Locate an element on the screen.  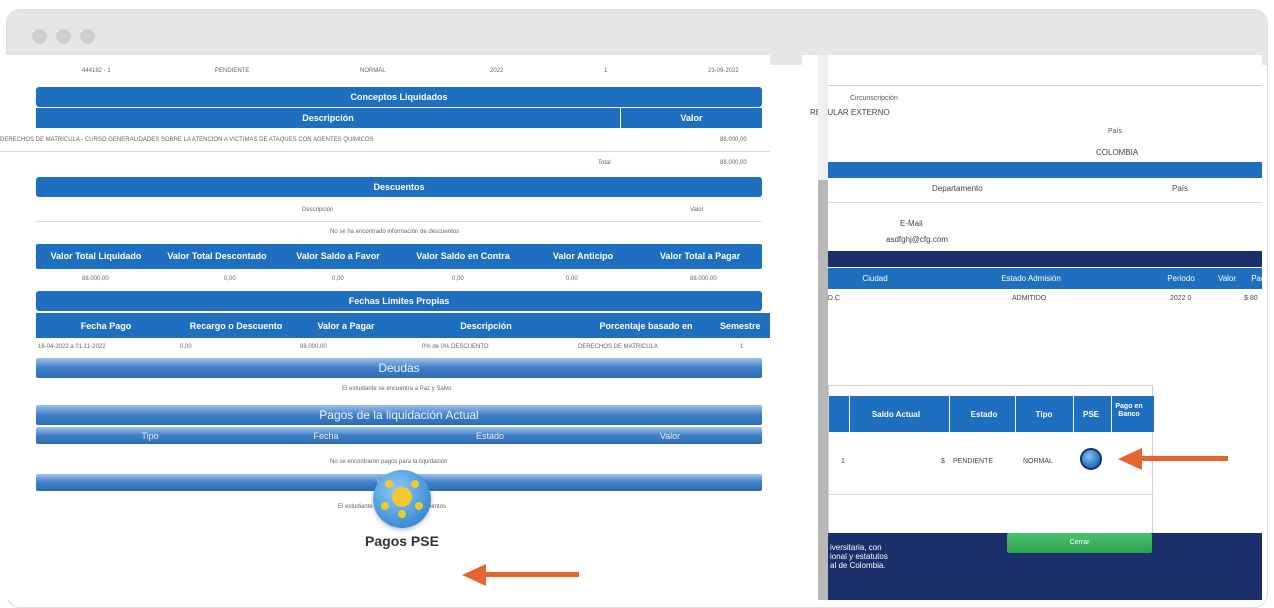
fechas-cell: 1 is located at coordinates (742, 347).